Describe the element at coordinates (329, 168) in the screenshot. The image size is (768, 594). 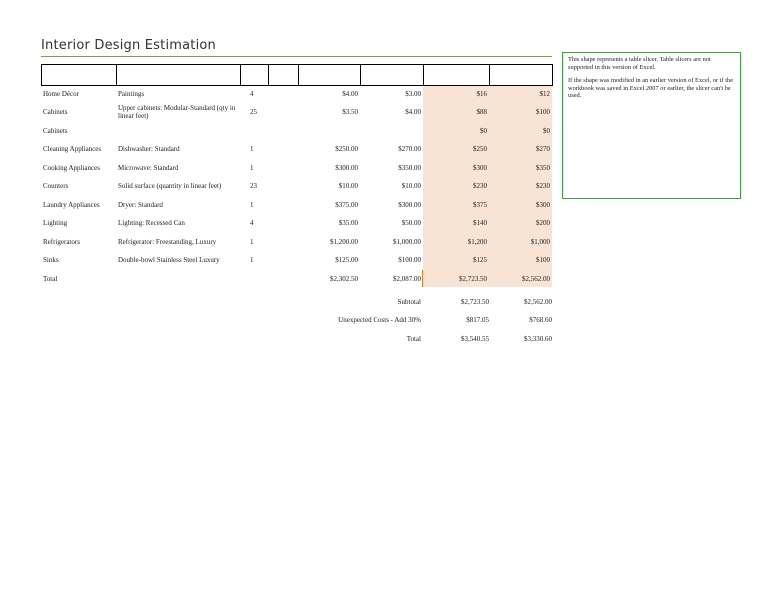
I see `cost-low-cell: $300.00` at that location.